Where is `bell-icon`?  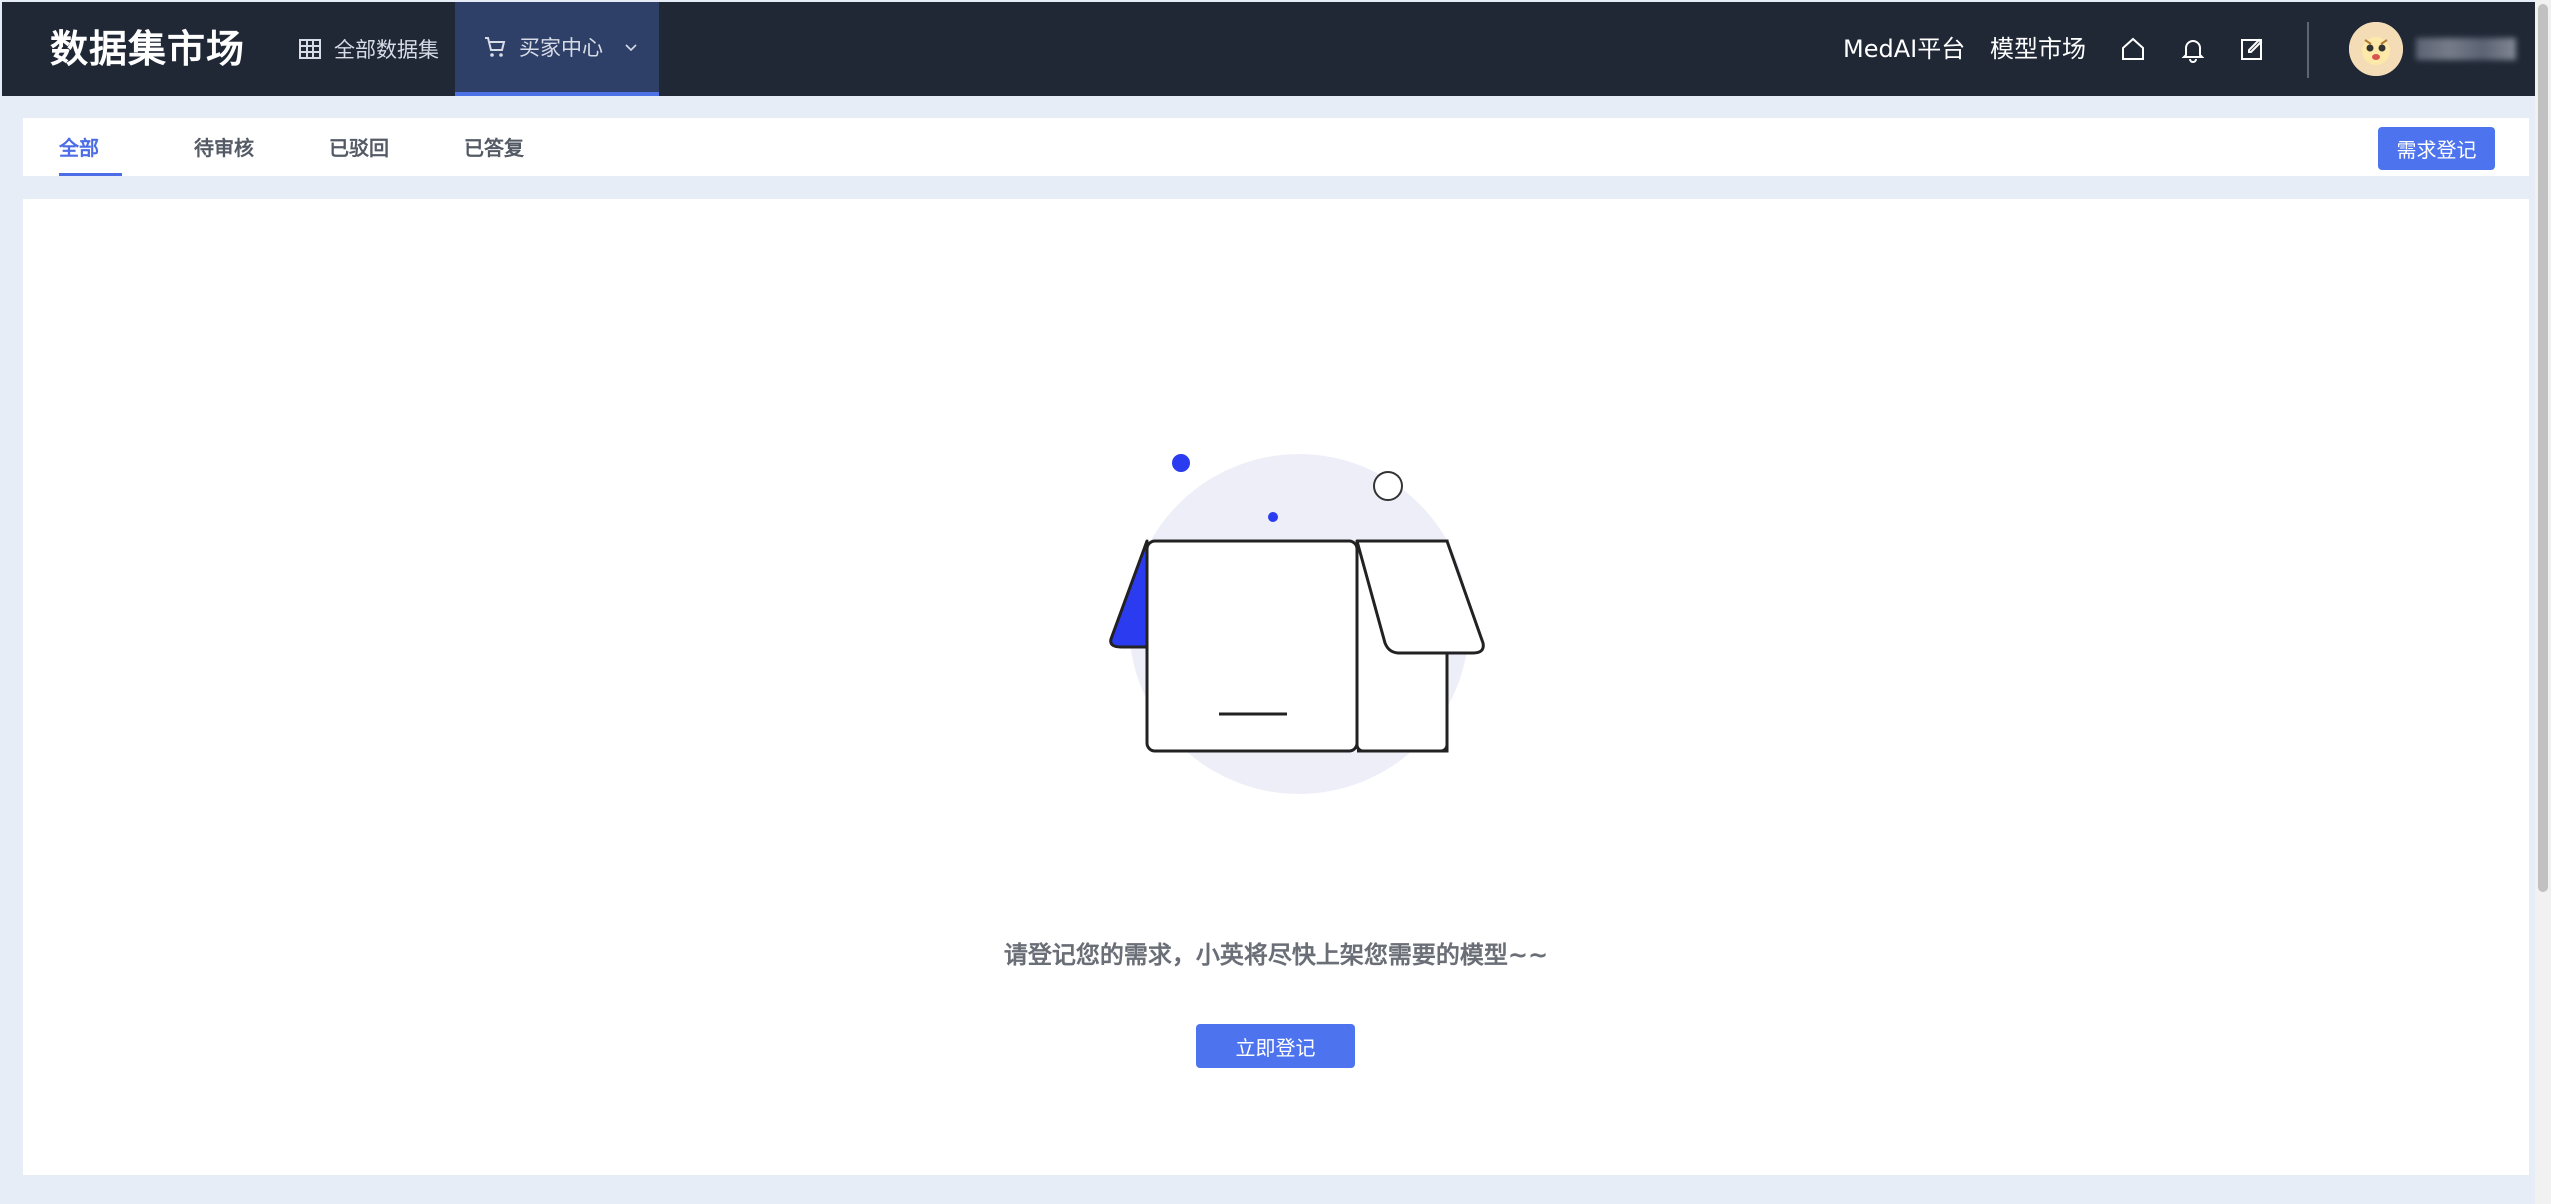 bell-icon is located at coordinates (2193, 49).